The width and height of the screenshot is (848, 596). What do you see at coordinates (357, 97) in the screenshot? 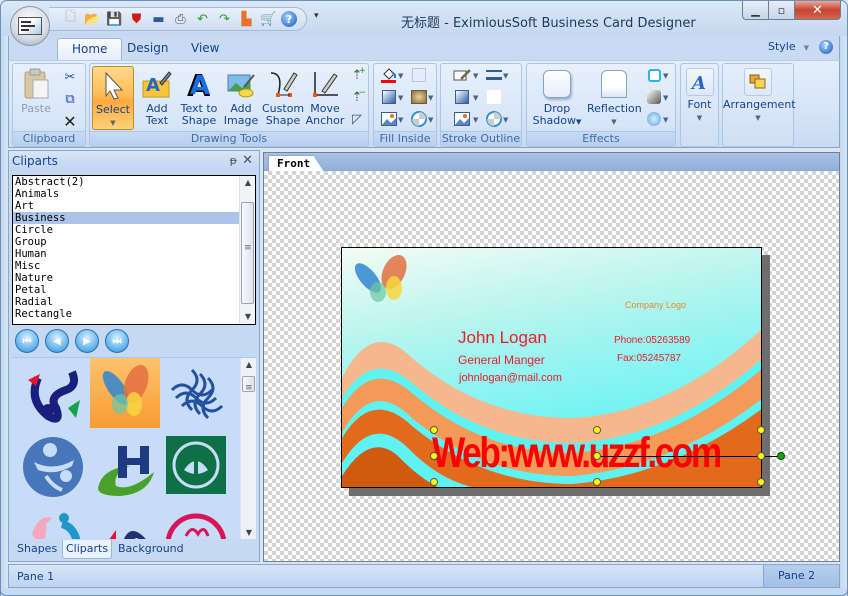
I see `remove-anchor-button: ⇡ −` at bounding box center [357, 97].